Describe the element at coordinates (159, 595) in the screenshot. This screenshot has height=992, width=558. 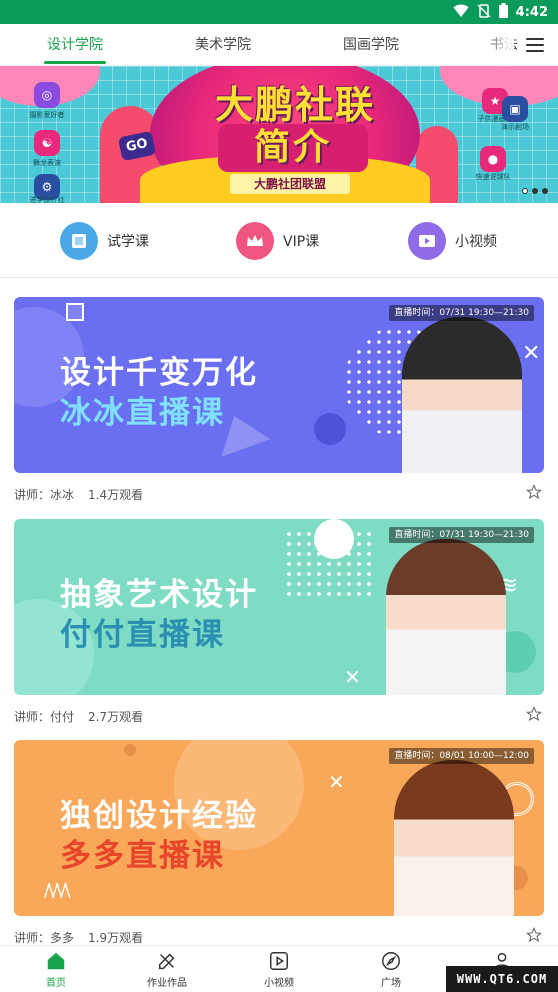
I see `course-title: 抽象艺术设计` at that location.